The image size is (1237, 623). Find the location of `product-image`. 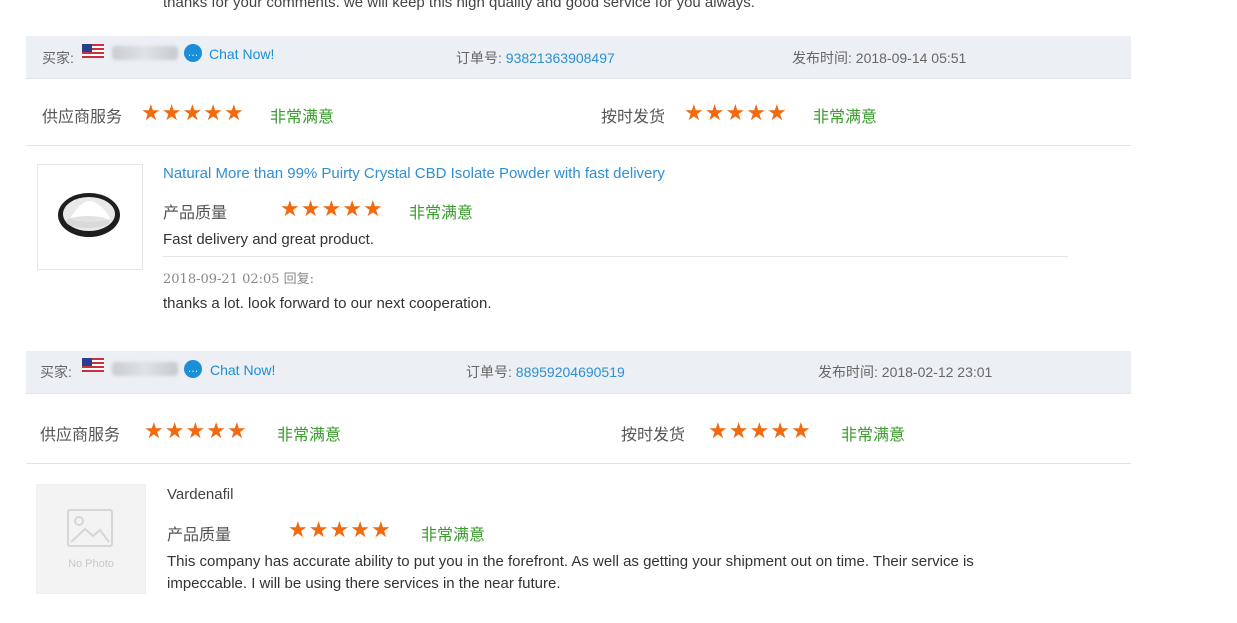

product-image is located at coordinates (89, 215).